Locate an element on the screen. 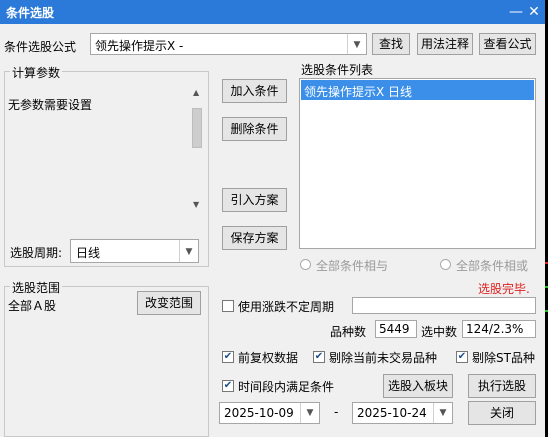  scroll-up-icon: ▲ is located at coordinates (196, 92).